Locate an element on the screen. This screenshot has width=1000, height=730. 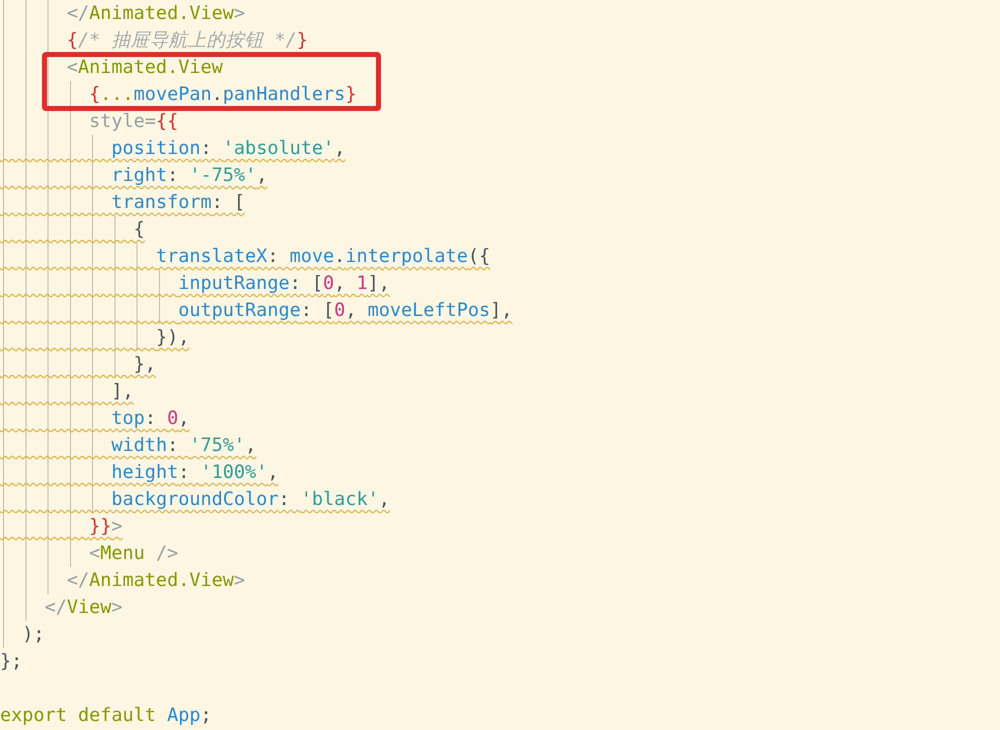
code-line: <Menu /> is located at coordinates (133, 553).